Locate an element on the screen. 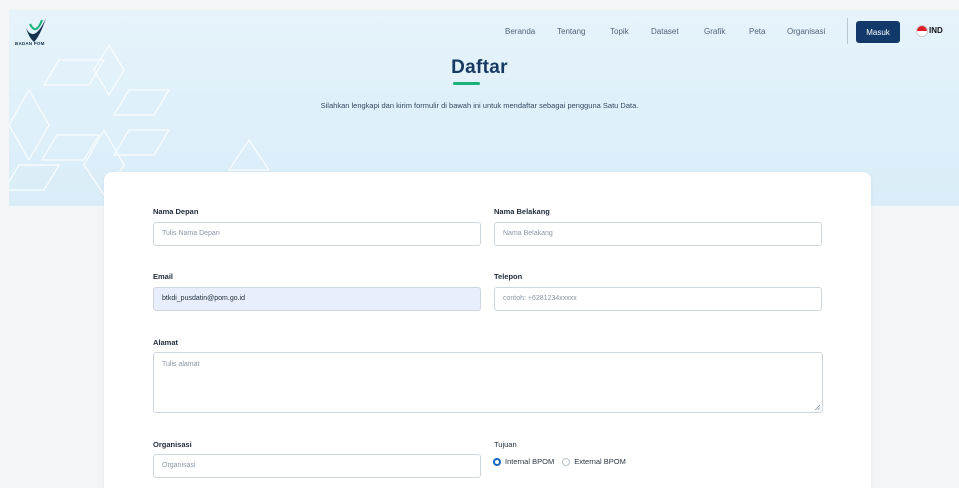 The height and width of the screenshot is (488, 959). radio-external-bpom is located at coordinates (566, 461).